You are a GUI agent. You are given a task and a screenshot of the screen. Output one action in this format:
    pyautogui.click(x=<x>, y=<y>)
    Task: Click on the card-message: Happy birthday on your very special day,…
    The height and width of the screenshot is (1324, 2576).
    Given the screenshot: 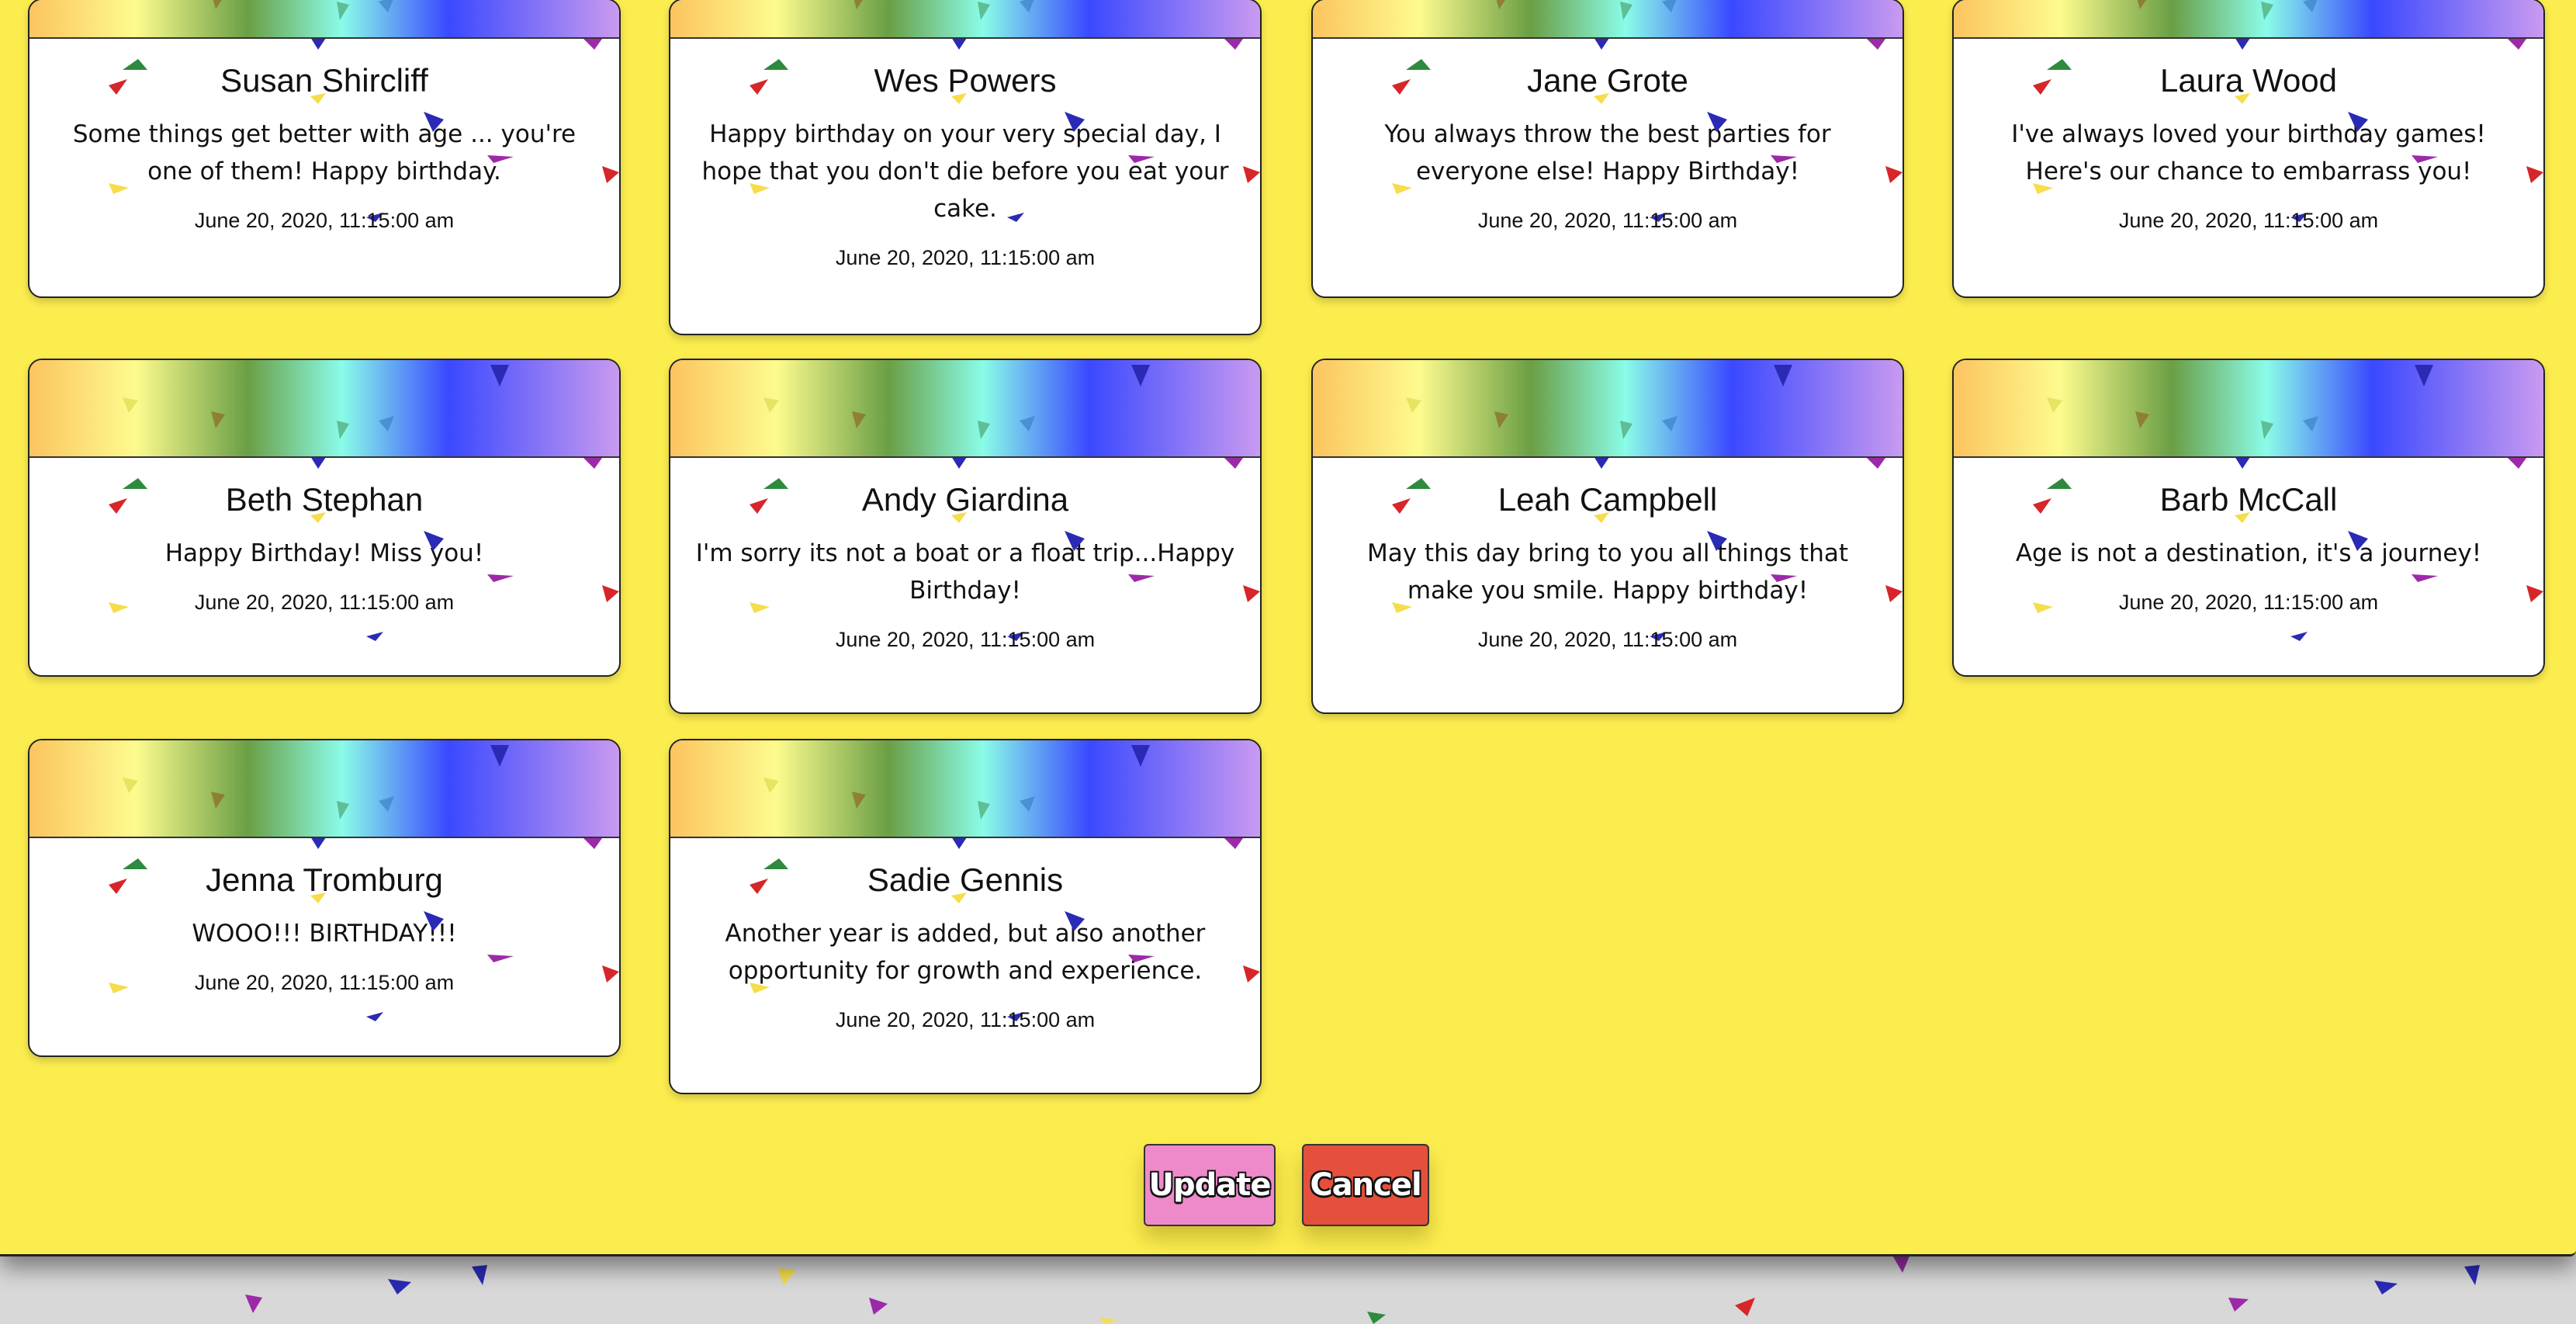 What is the action you would take?
    pyautogui.click(x=965, y=171)
    